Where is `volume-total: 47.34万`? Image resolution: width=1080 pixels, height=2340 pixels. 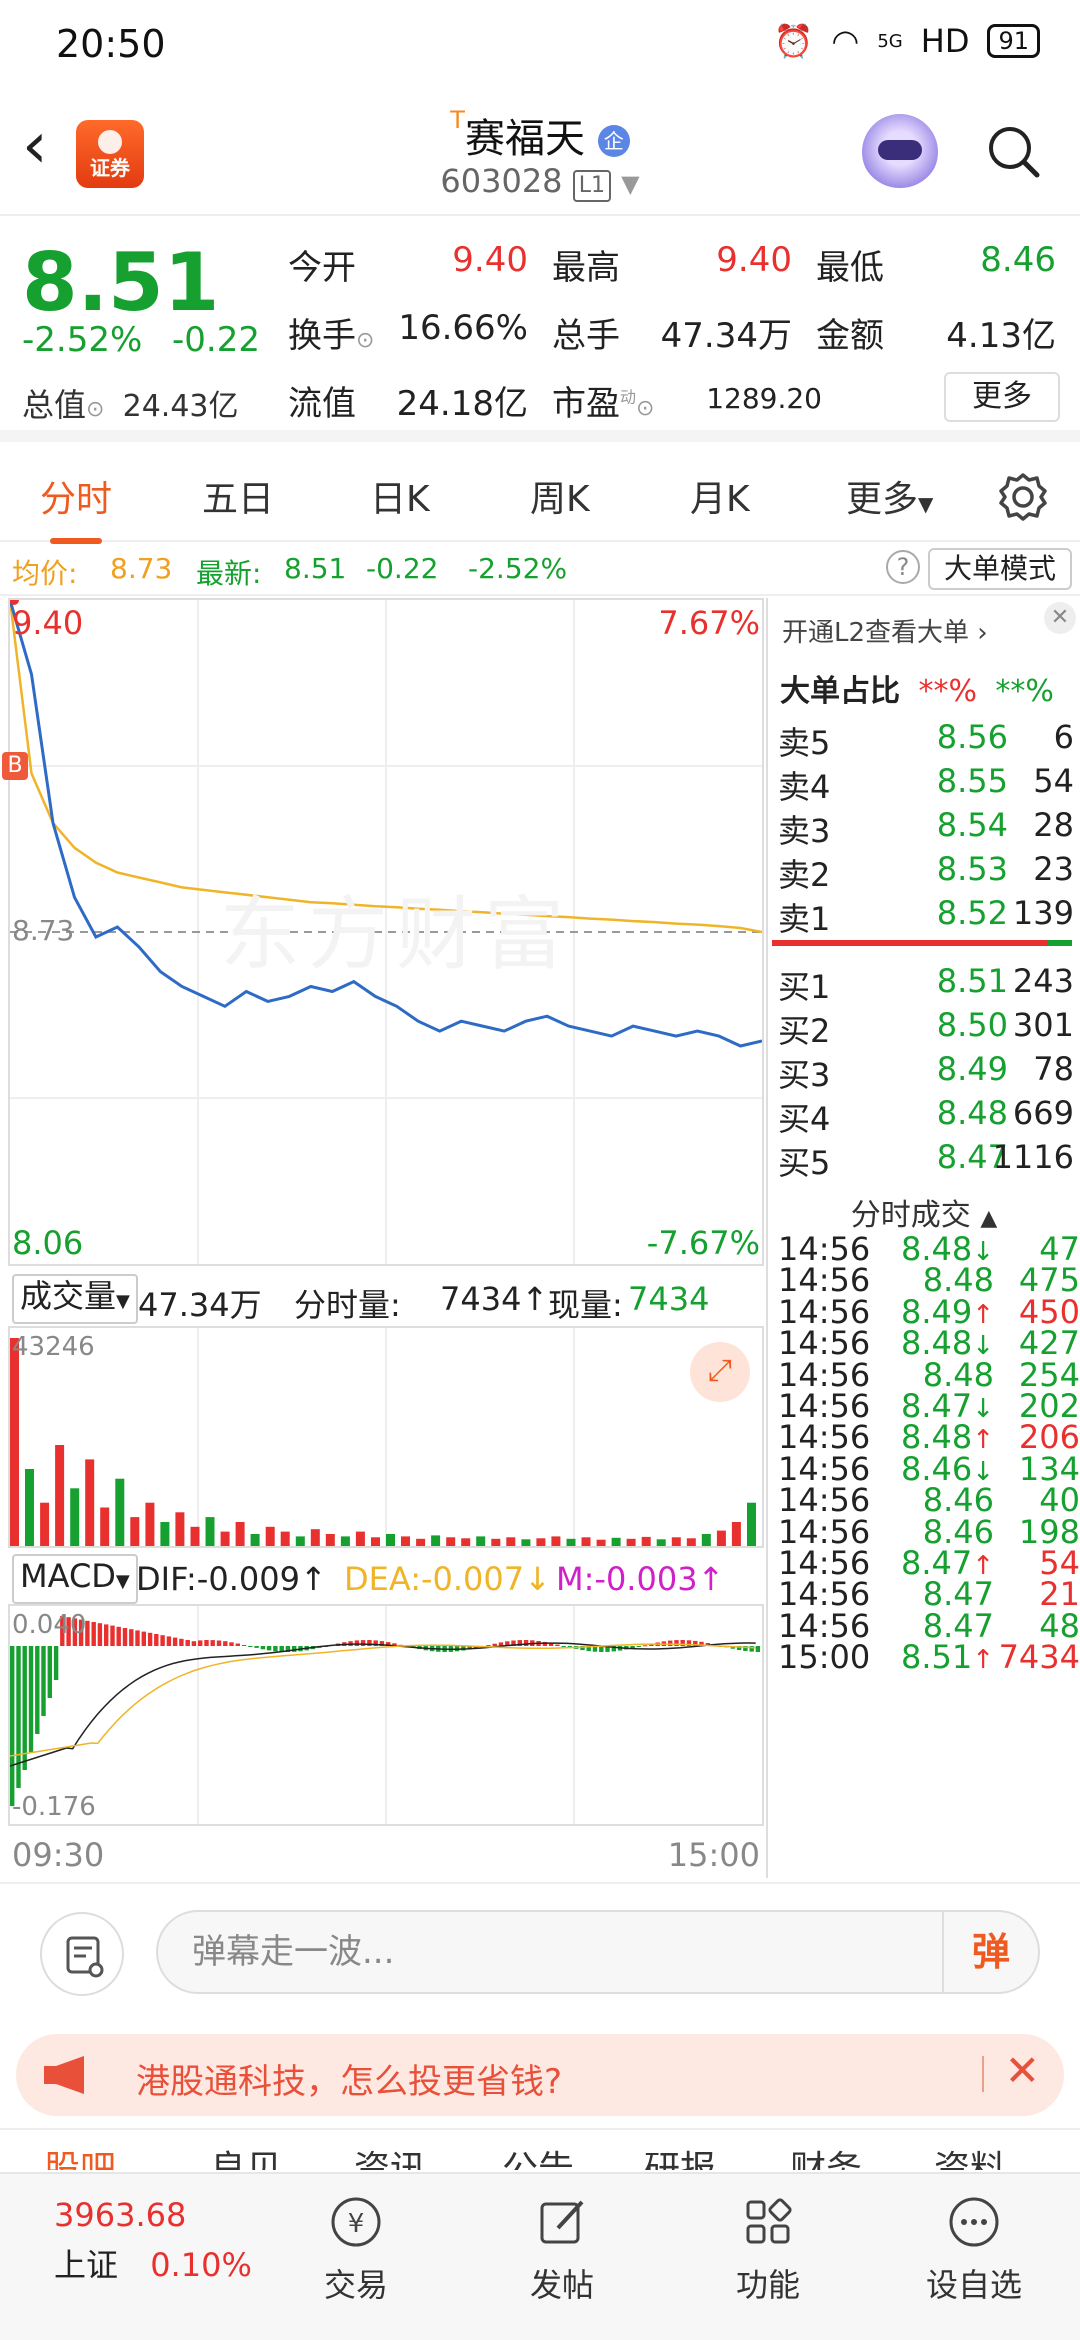
volume-total: 47.34万 is located at coordinates (200, 1305).